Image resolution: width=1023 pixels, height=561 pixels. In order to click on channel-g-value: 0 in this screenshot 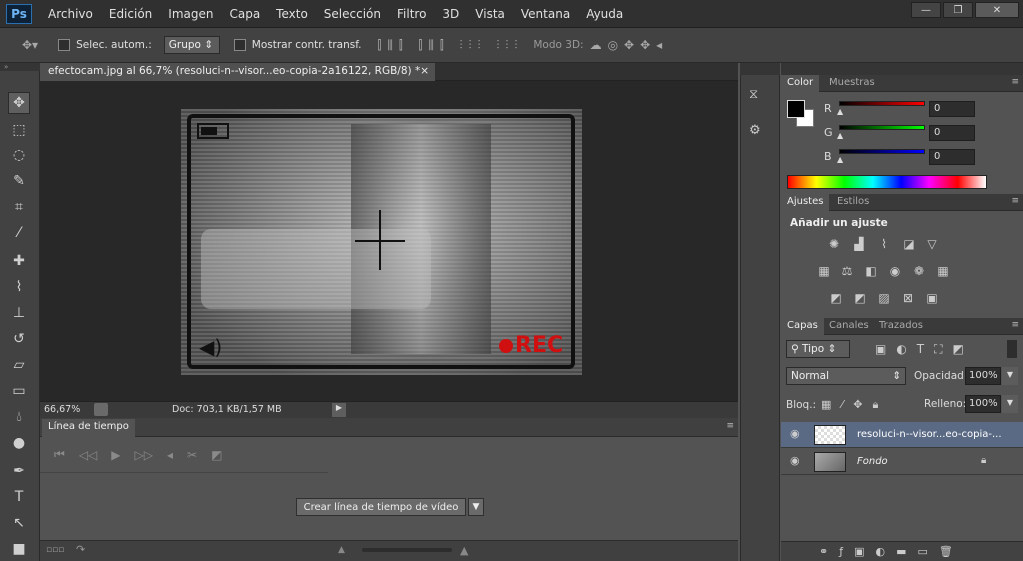, I will do `click(952, 133)`.